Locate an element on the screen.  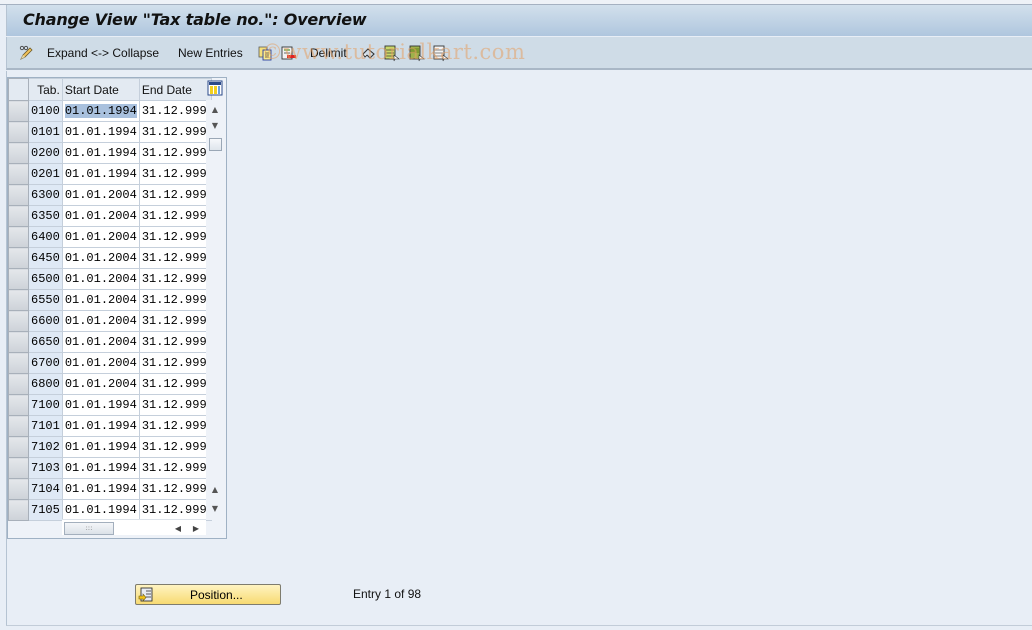
expand-collapse-button: Expand <-> Collapse is located at coordinates (103, 53).